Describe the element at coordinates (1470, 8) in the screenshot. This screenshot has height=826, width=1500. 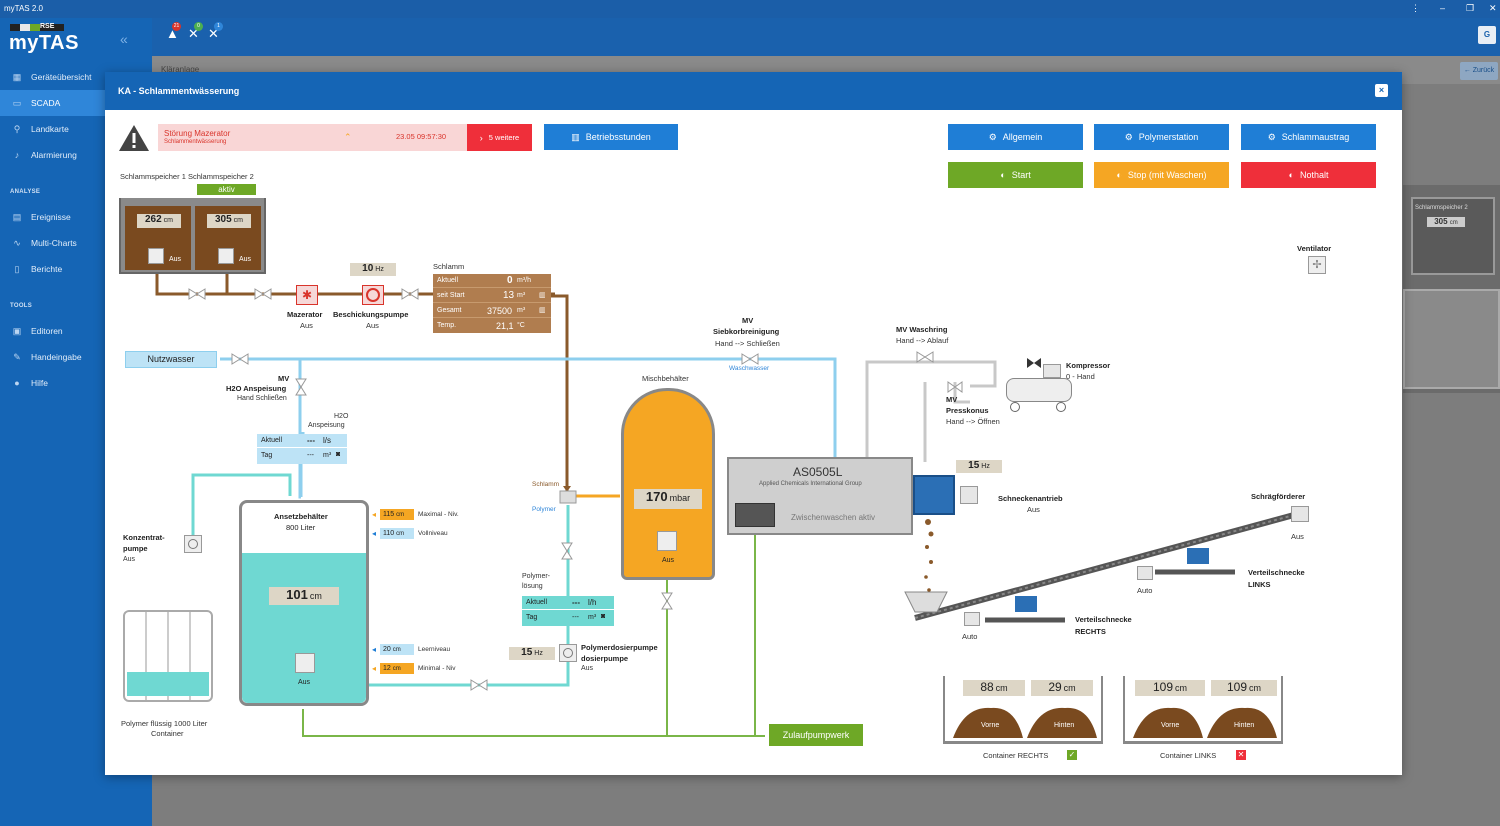
I see `maximize-icon: ❐` at that location.